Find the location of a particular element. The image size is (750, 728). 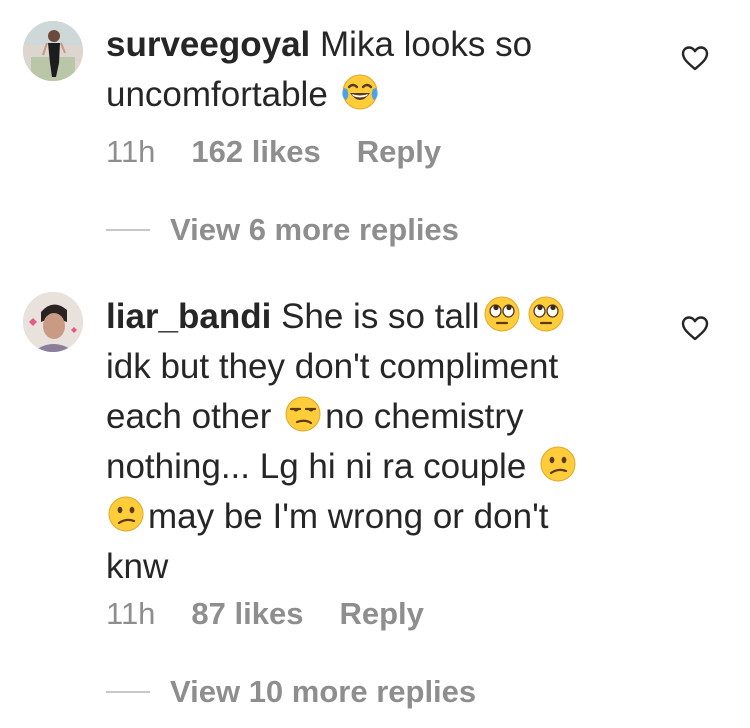

comment-likes: 162 likes is located at coordinates (255, 152).